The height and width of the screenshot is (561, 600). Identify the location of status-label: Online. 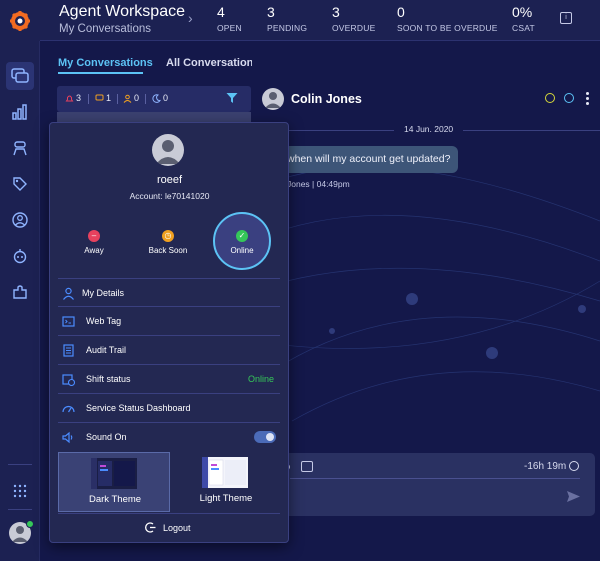
(242, 250).